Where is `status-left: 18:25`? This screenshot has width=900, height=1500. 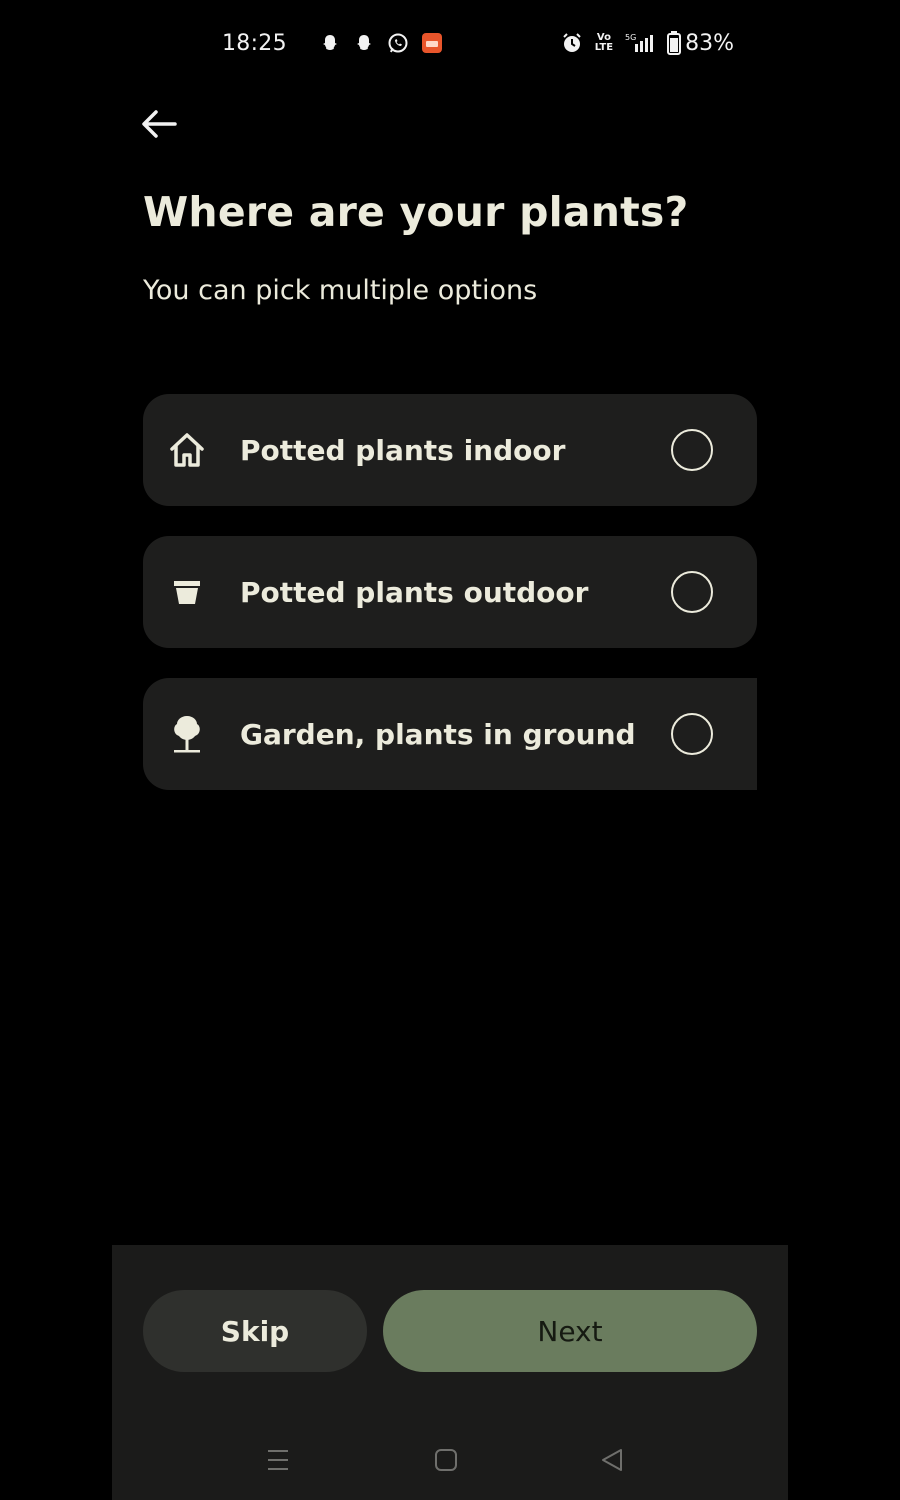 status-left: 18:25 is located at coordinates (332, 43).